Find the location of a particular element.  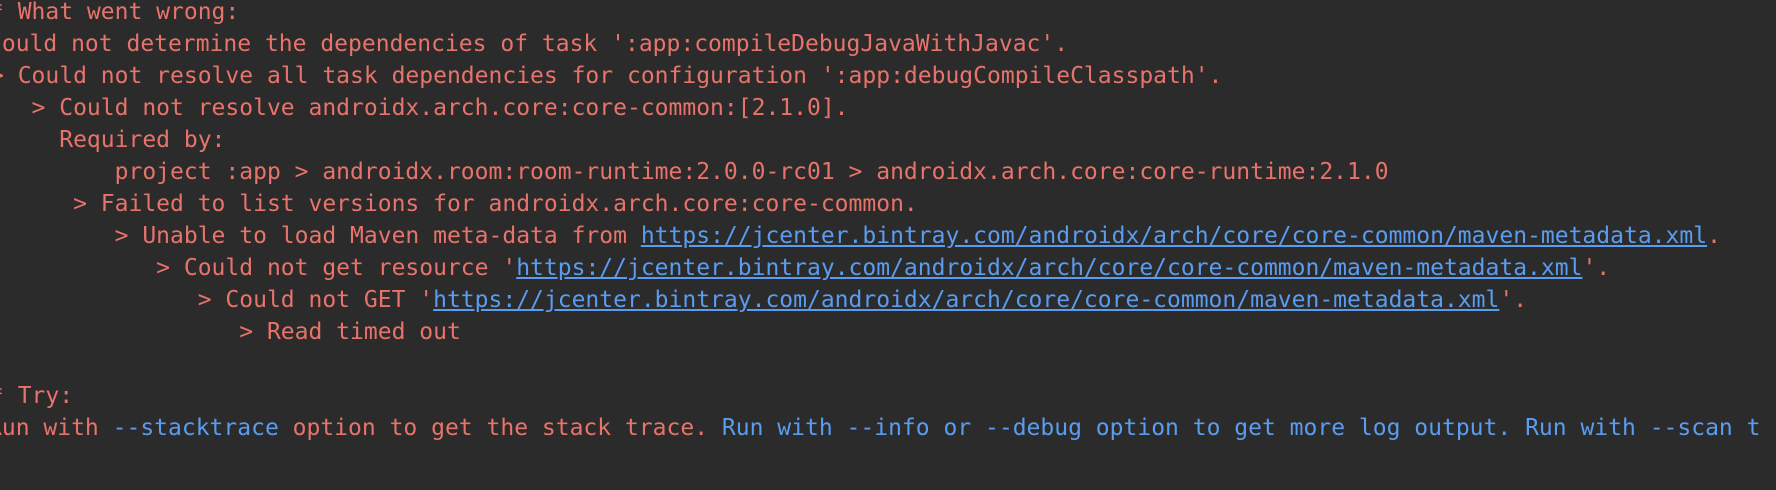

stack-trace-hint-text: option to get the stack trace. is located at coordinates (500, 428).